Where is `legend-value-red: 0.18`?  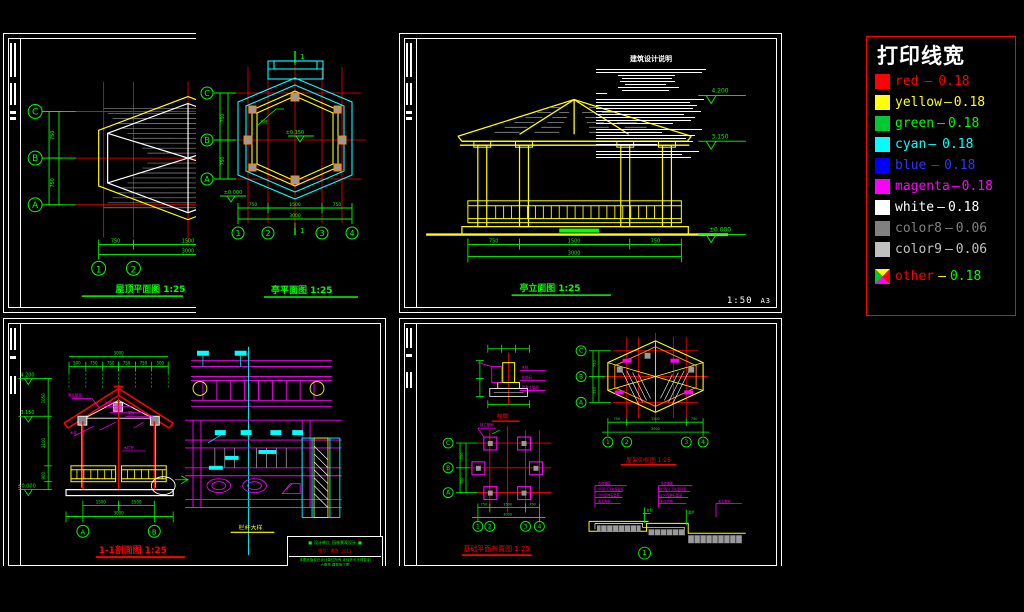
legend-value-red: 0.18 is located at coordinates (954, 82).